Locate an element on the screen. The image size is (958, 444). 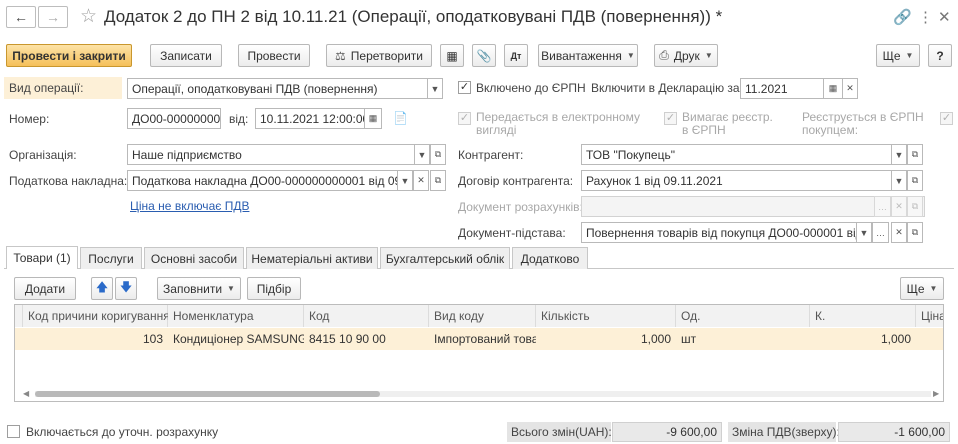
check-icon: ✓ is located at coordinates (946, 118).